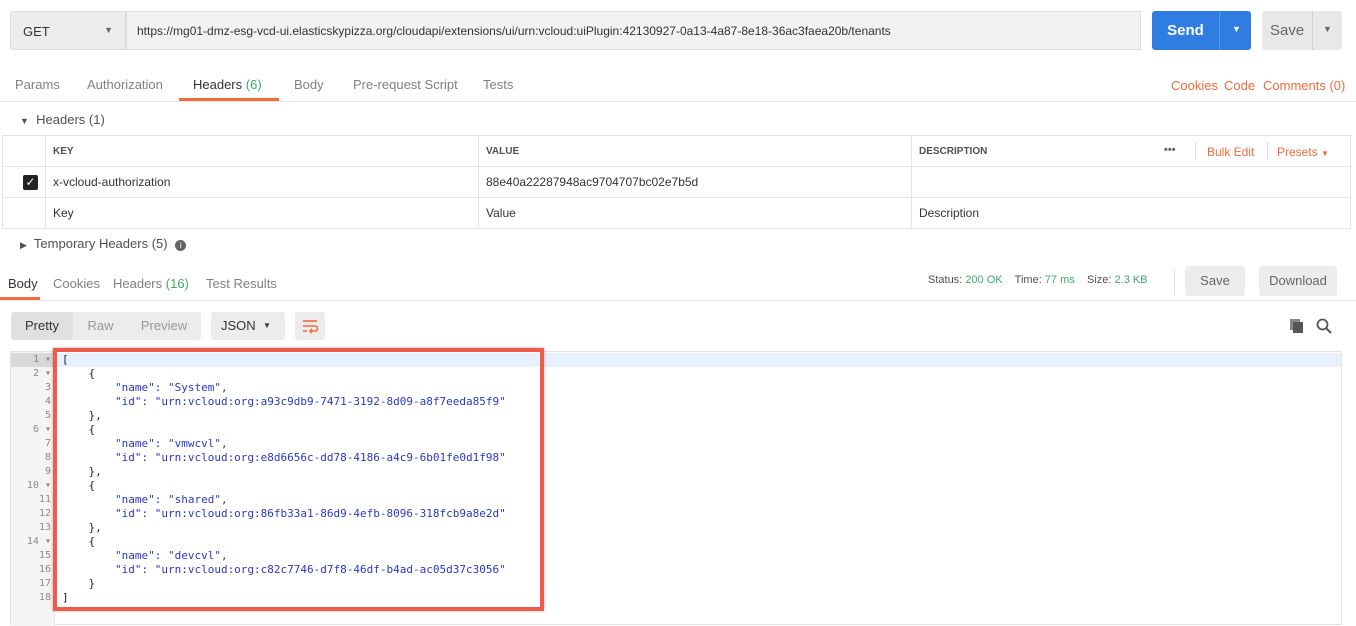 The width and height of the screenshot is (1356, 626). I want to click on line-number: 13, so click(44, 527).